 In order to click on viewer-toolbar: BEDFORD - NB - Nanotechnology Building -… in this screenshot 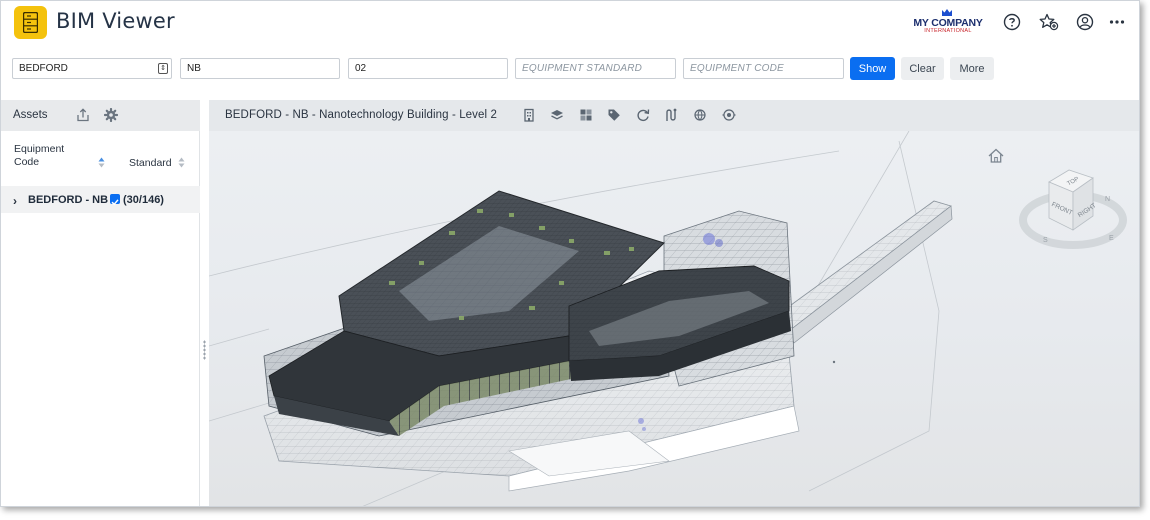, I will do `click(674, 115)`.